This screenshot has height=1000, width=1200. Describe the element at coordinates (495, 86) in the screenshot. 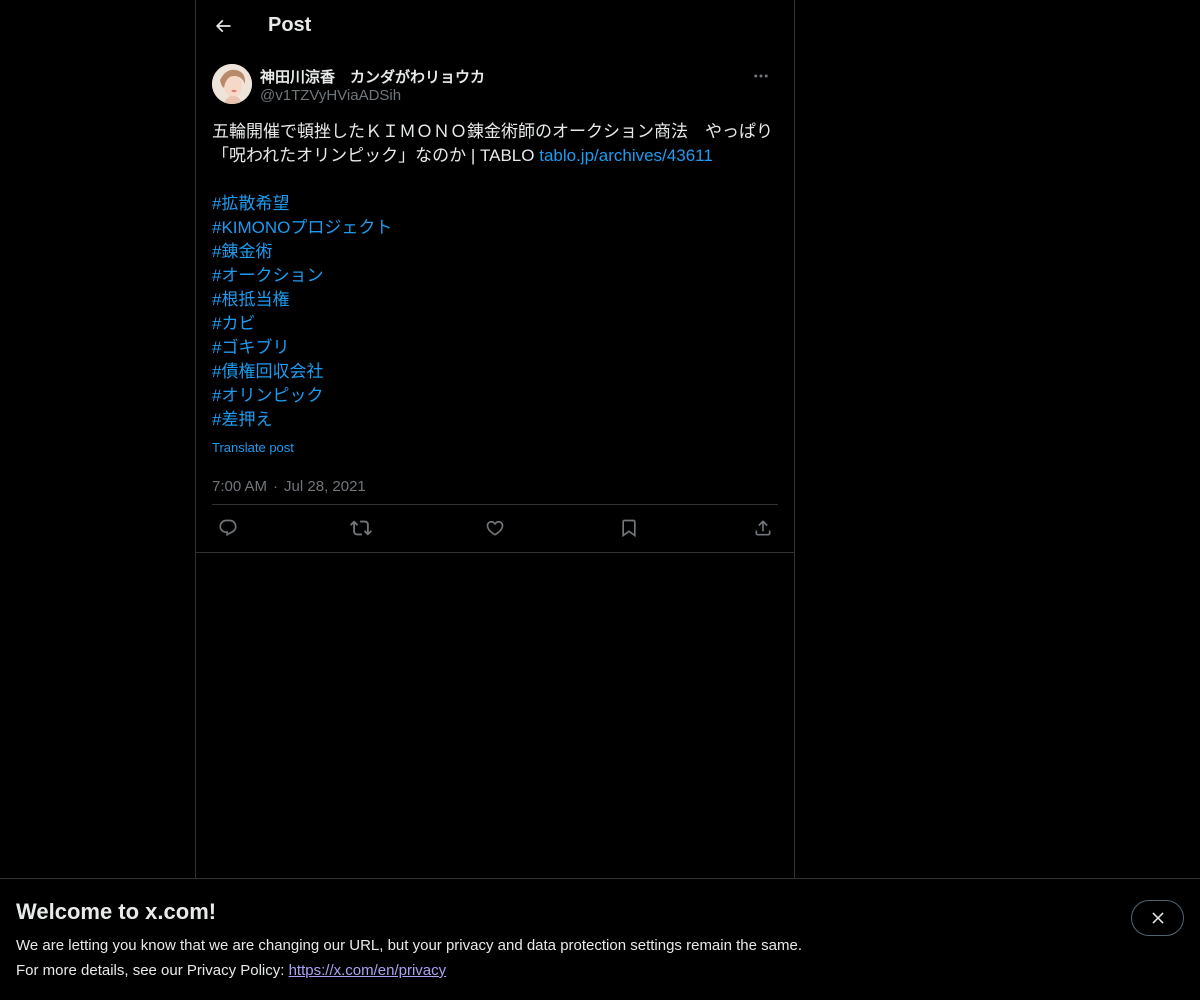

I see `author-row: 神田川涼香 カンダがわリョウカ @v1TZVyHViaADSih` at that location.